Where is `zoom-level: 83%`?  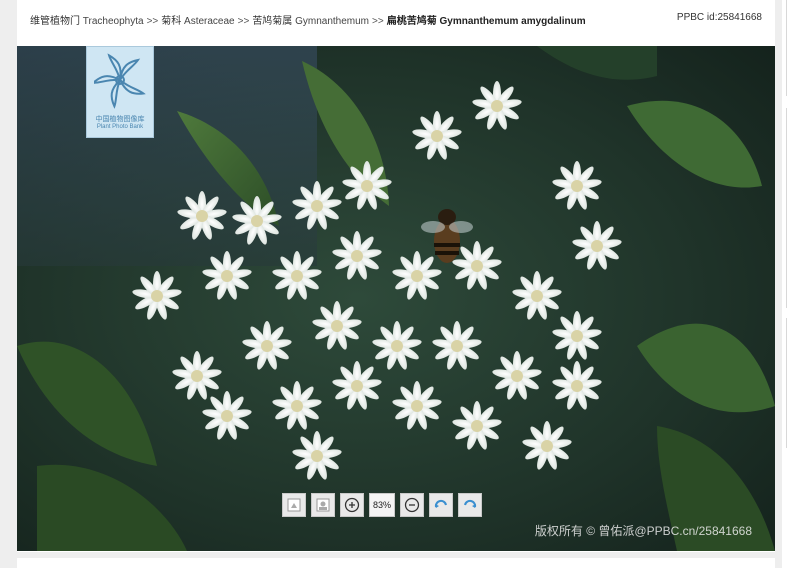 zoom-level: 83% is located at coordinates (382, 505).